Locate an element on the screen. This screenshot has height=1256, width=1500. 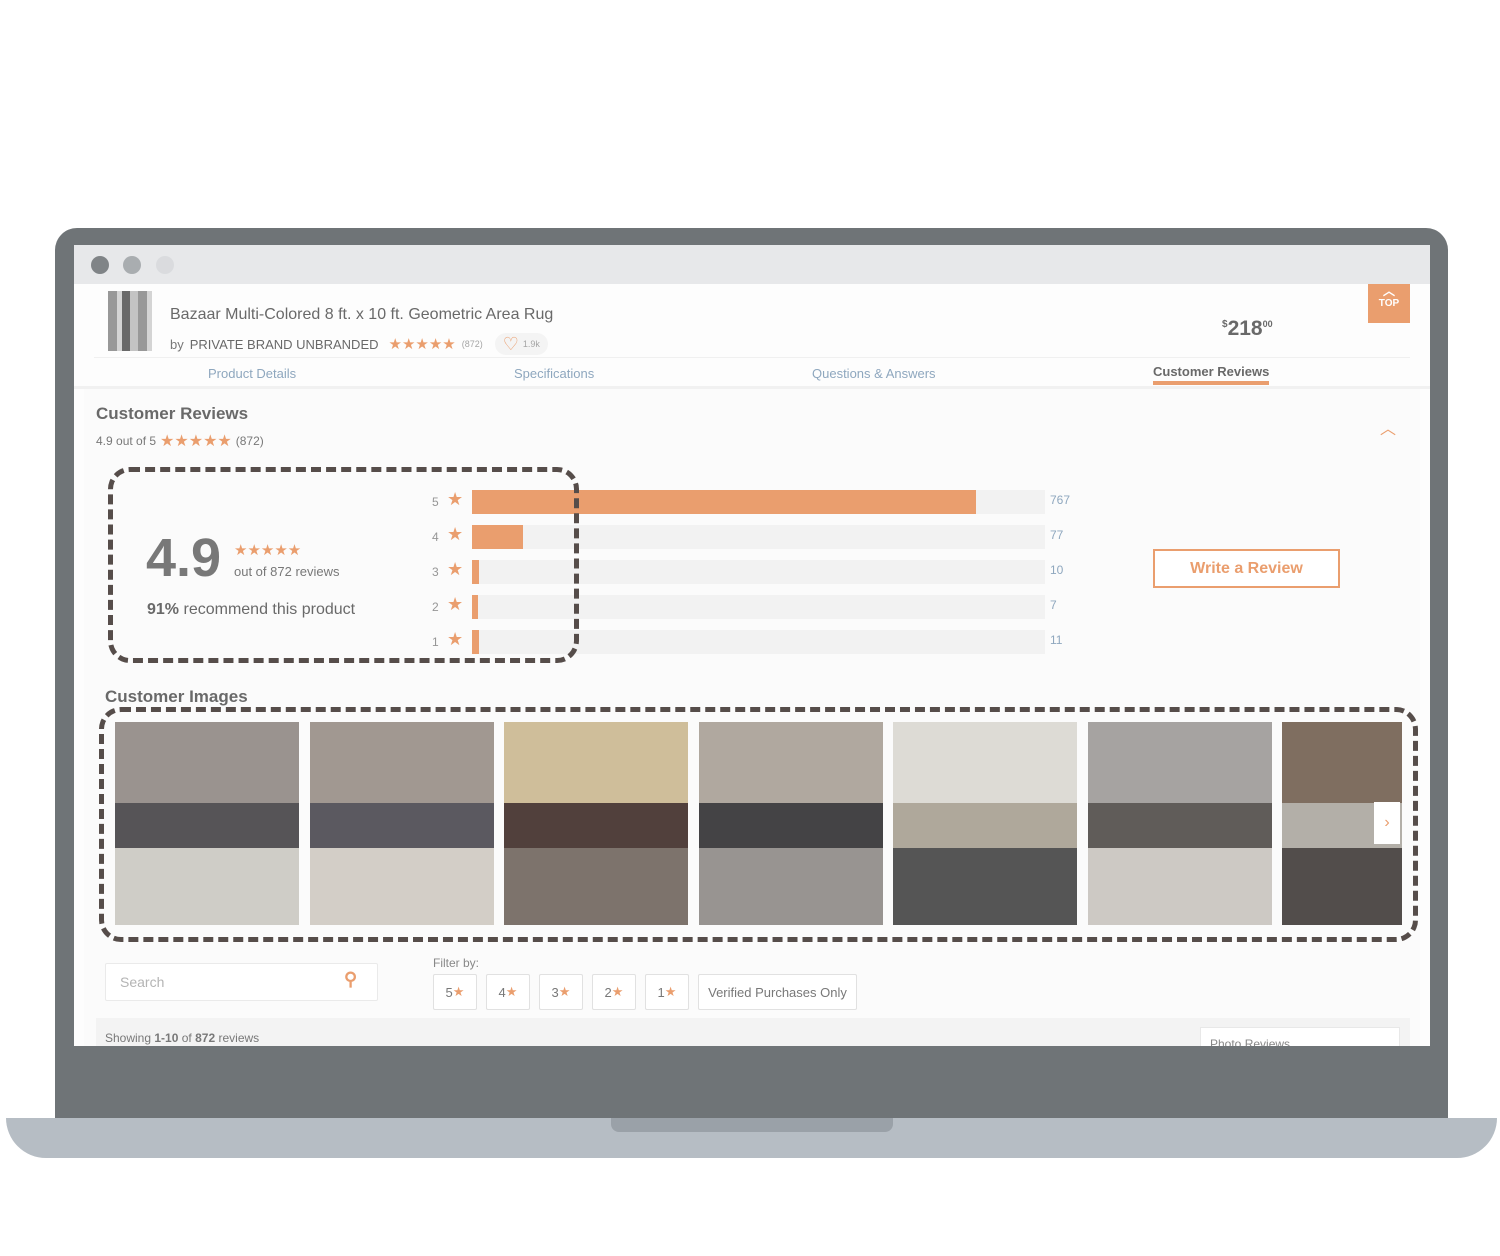
customer-images-heading: Customer Images is located at coordinates (176, 696).